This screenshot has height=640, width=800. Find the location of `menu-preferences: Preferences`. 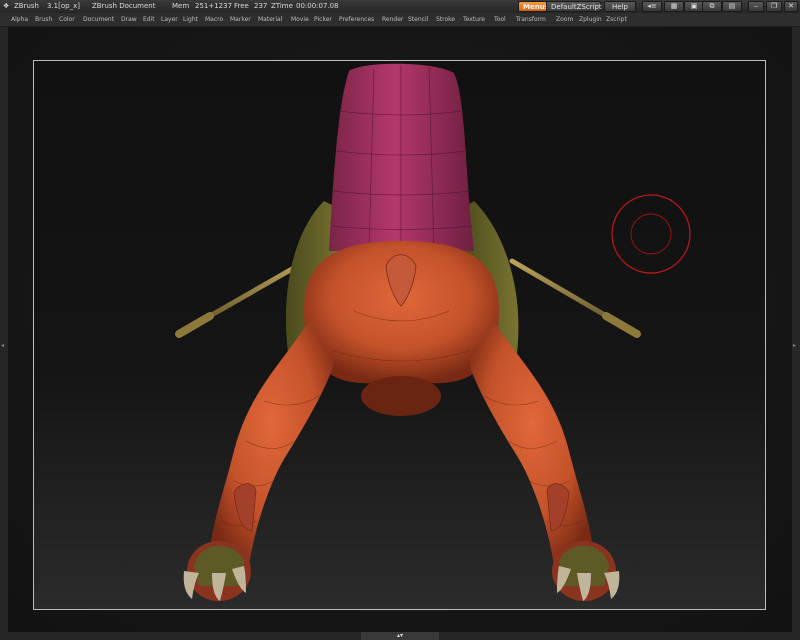

menu-preferences: Preferences is located at coordinates (356, 19).